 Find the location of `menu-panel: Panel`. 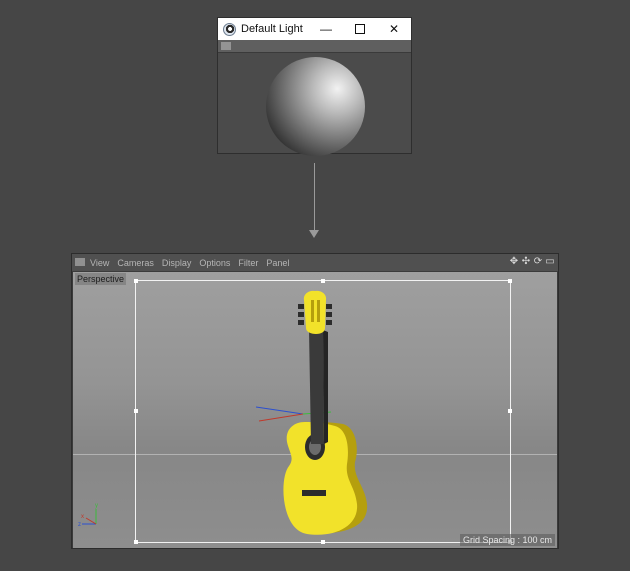

menu-panel: Panel is located at coordinates (277, 263).